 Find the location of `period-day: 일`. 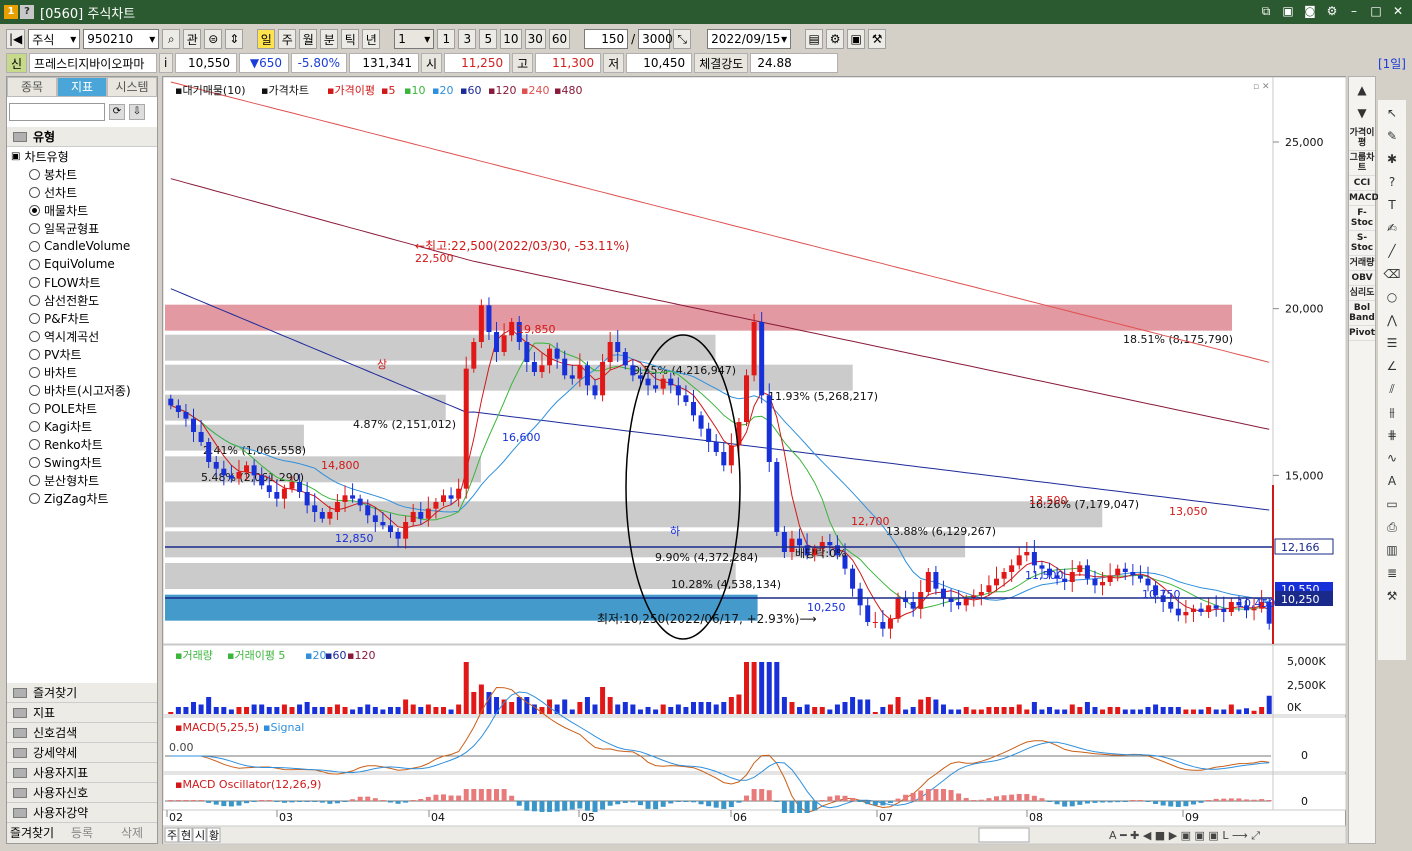

period-day: 일 is located at coordinates (266, 39).